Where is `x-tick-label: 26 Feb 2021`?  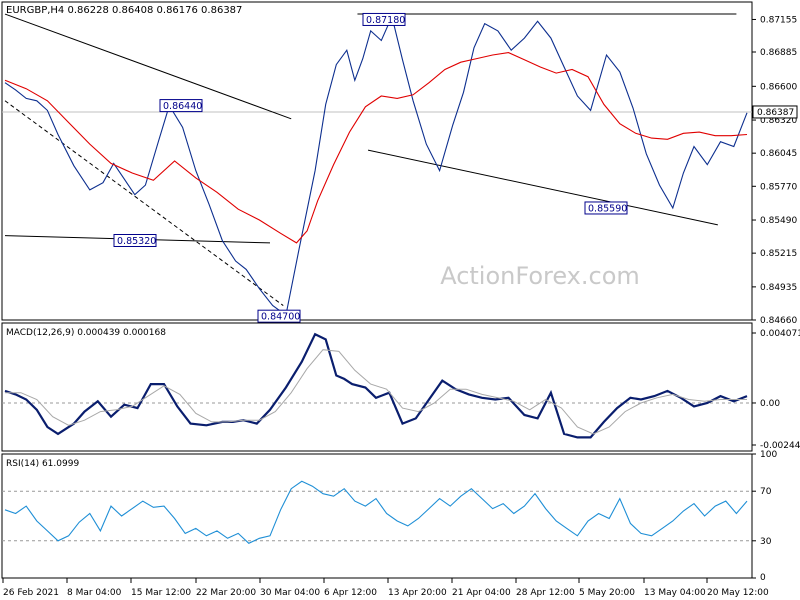 x-tick-label: 26 Feb 2021 is located at coordinates (31, 593).